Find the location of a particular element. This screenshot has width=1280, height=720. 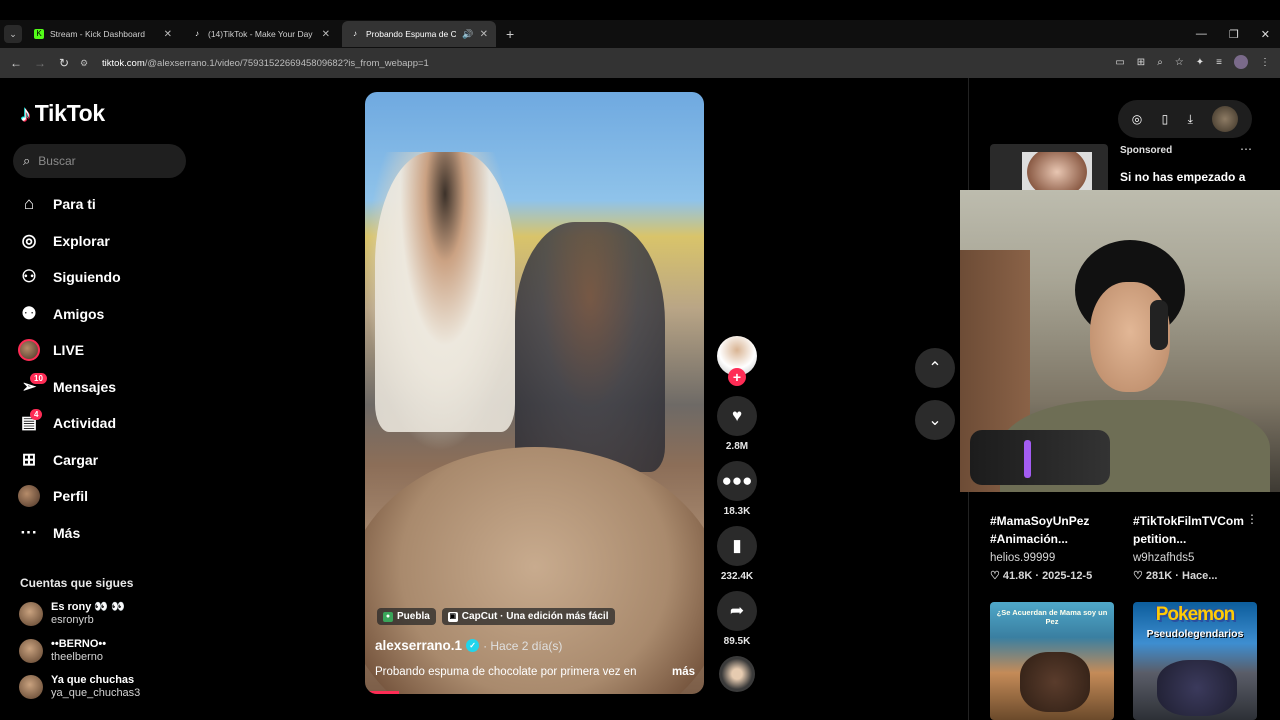

site-info-icon: ⚙ is located at coordinates (87, 63).